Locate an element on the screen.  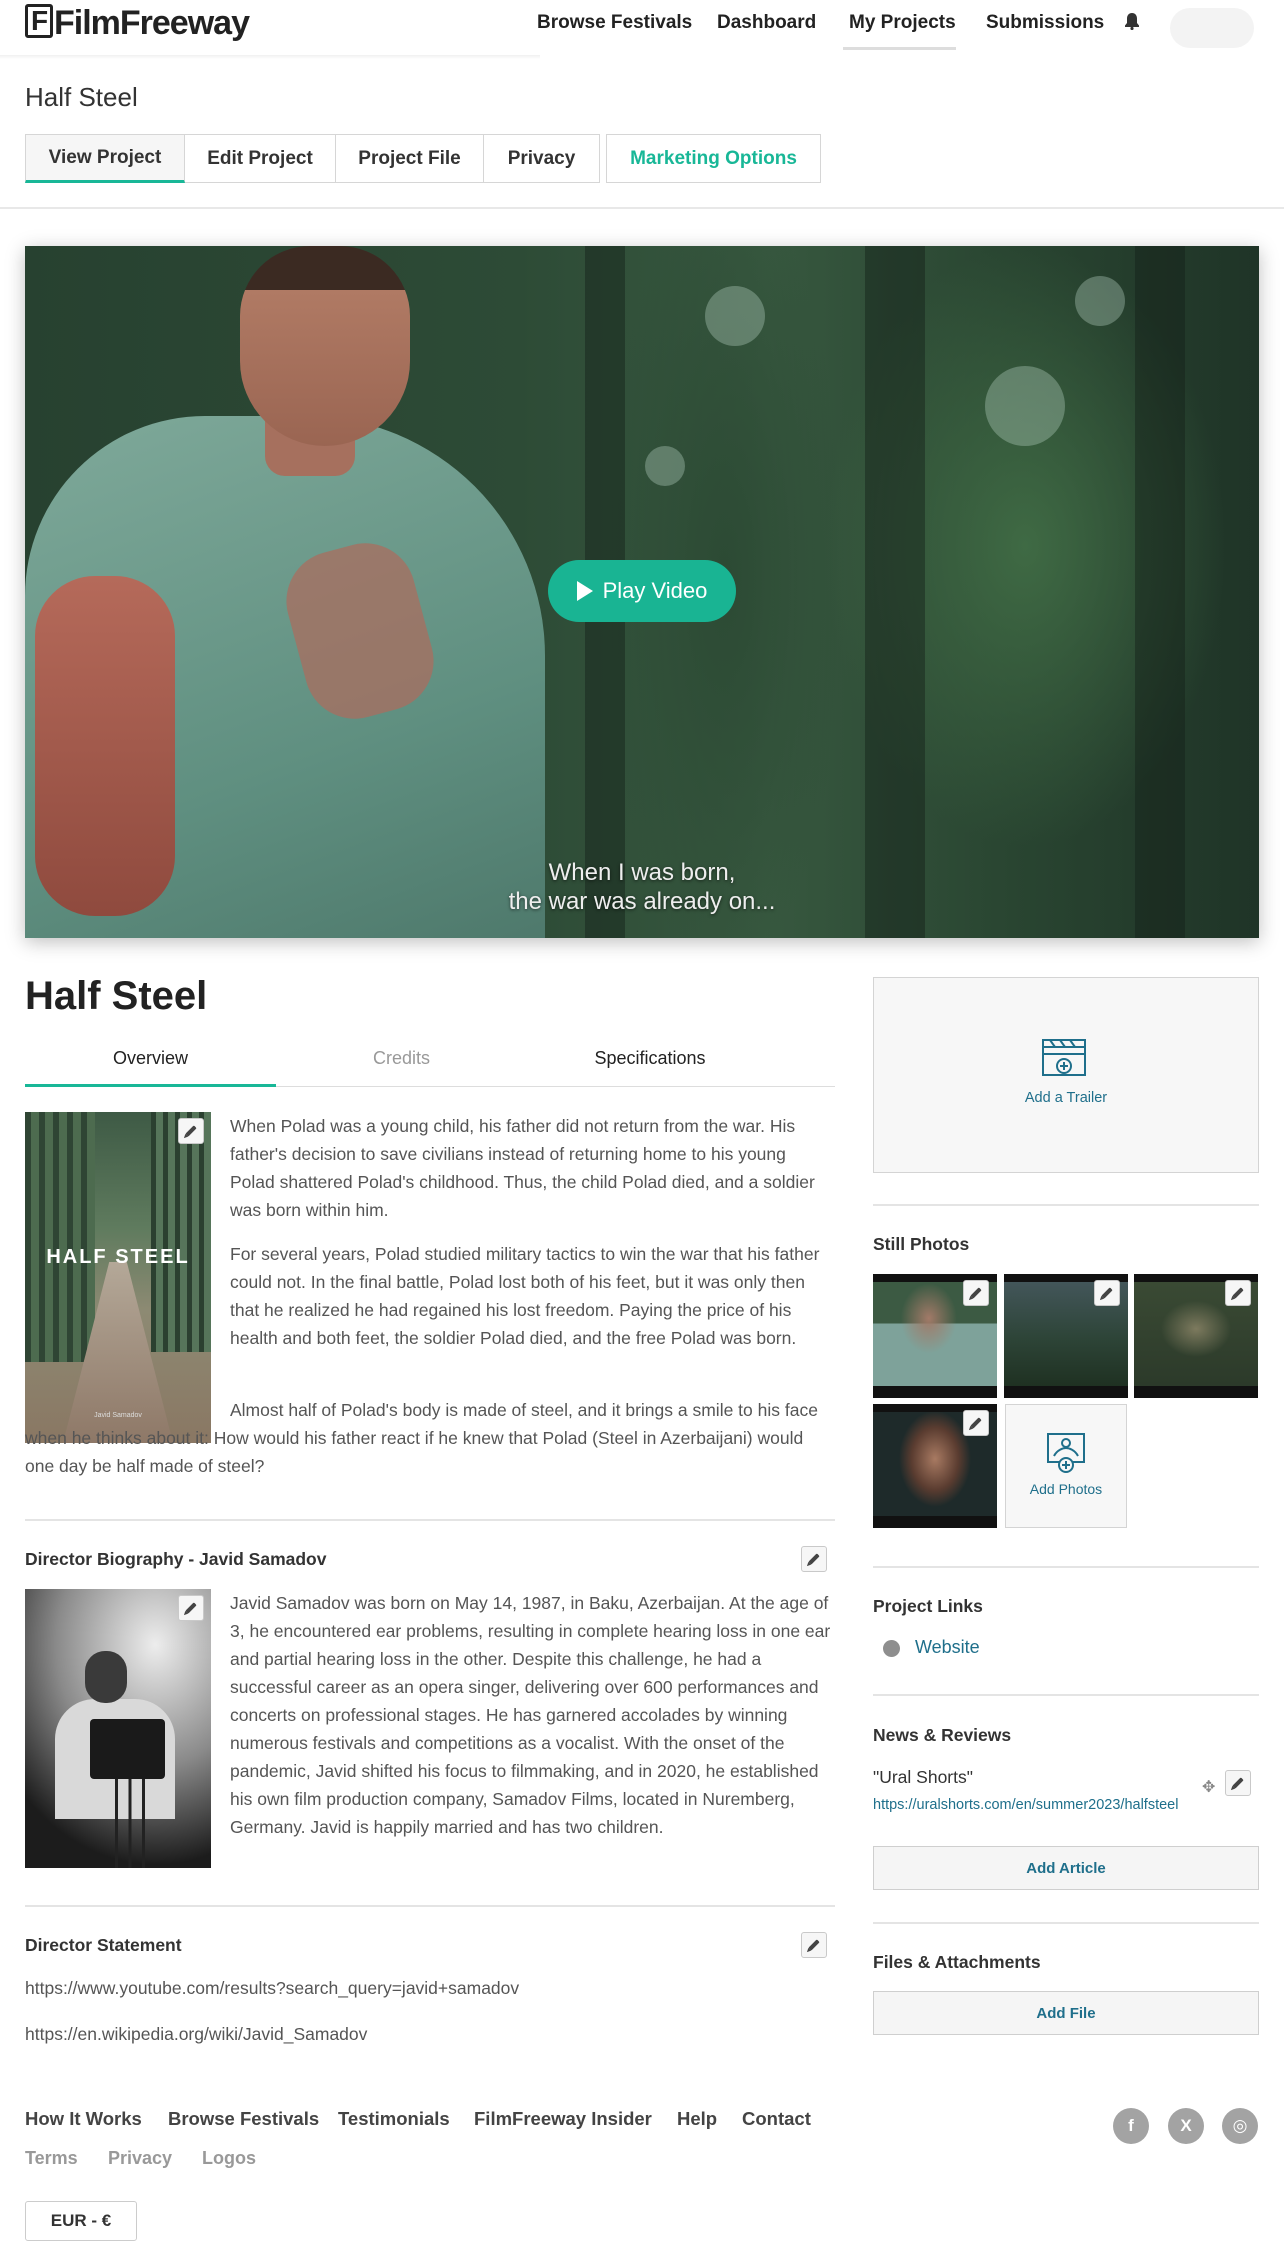
x-twitter-icon: X is located at coordinates (1186, 2126).